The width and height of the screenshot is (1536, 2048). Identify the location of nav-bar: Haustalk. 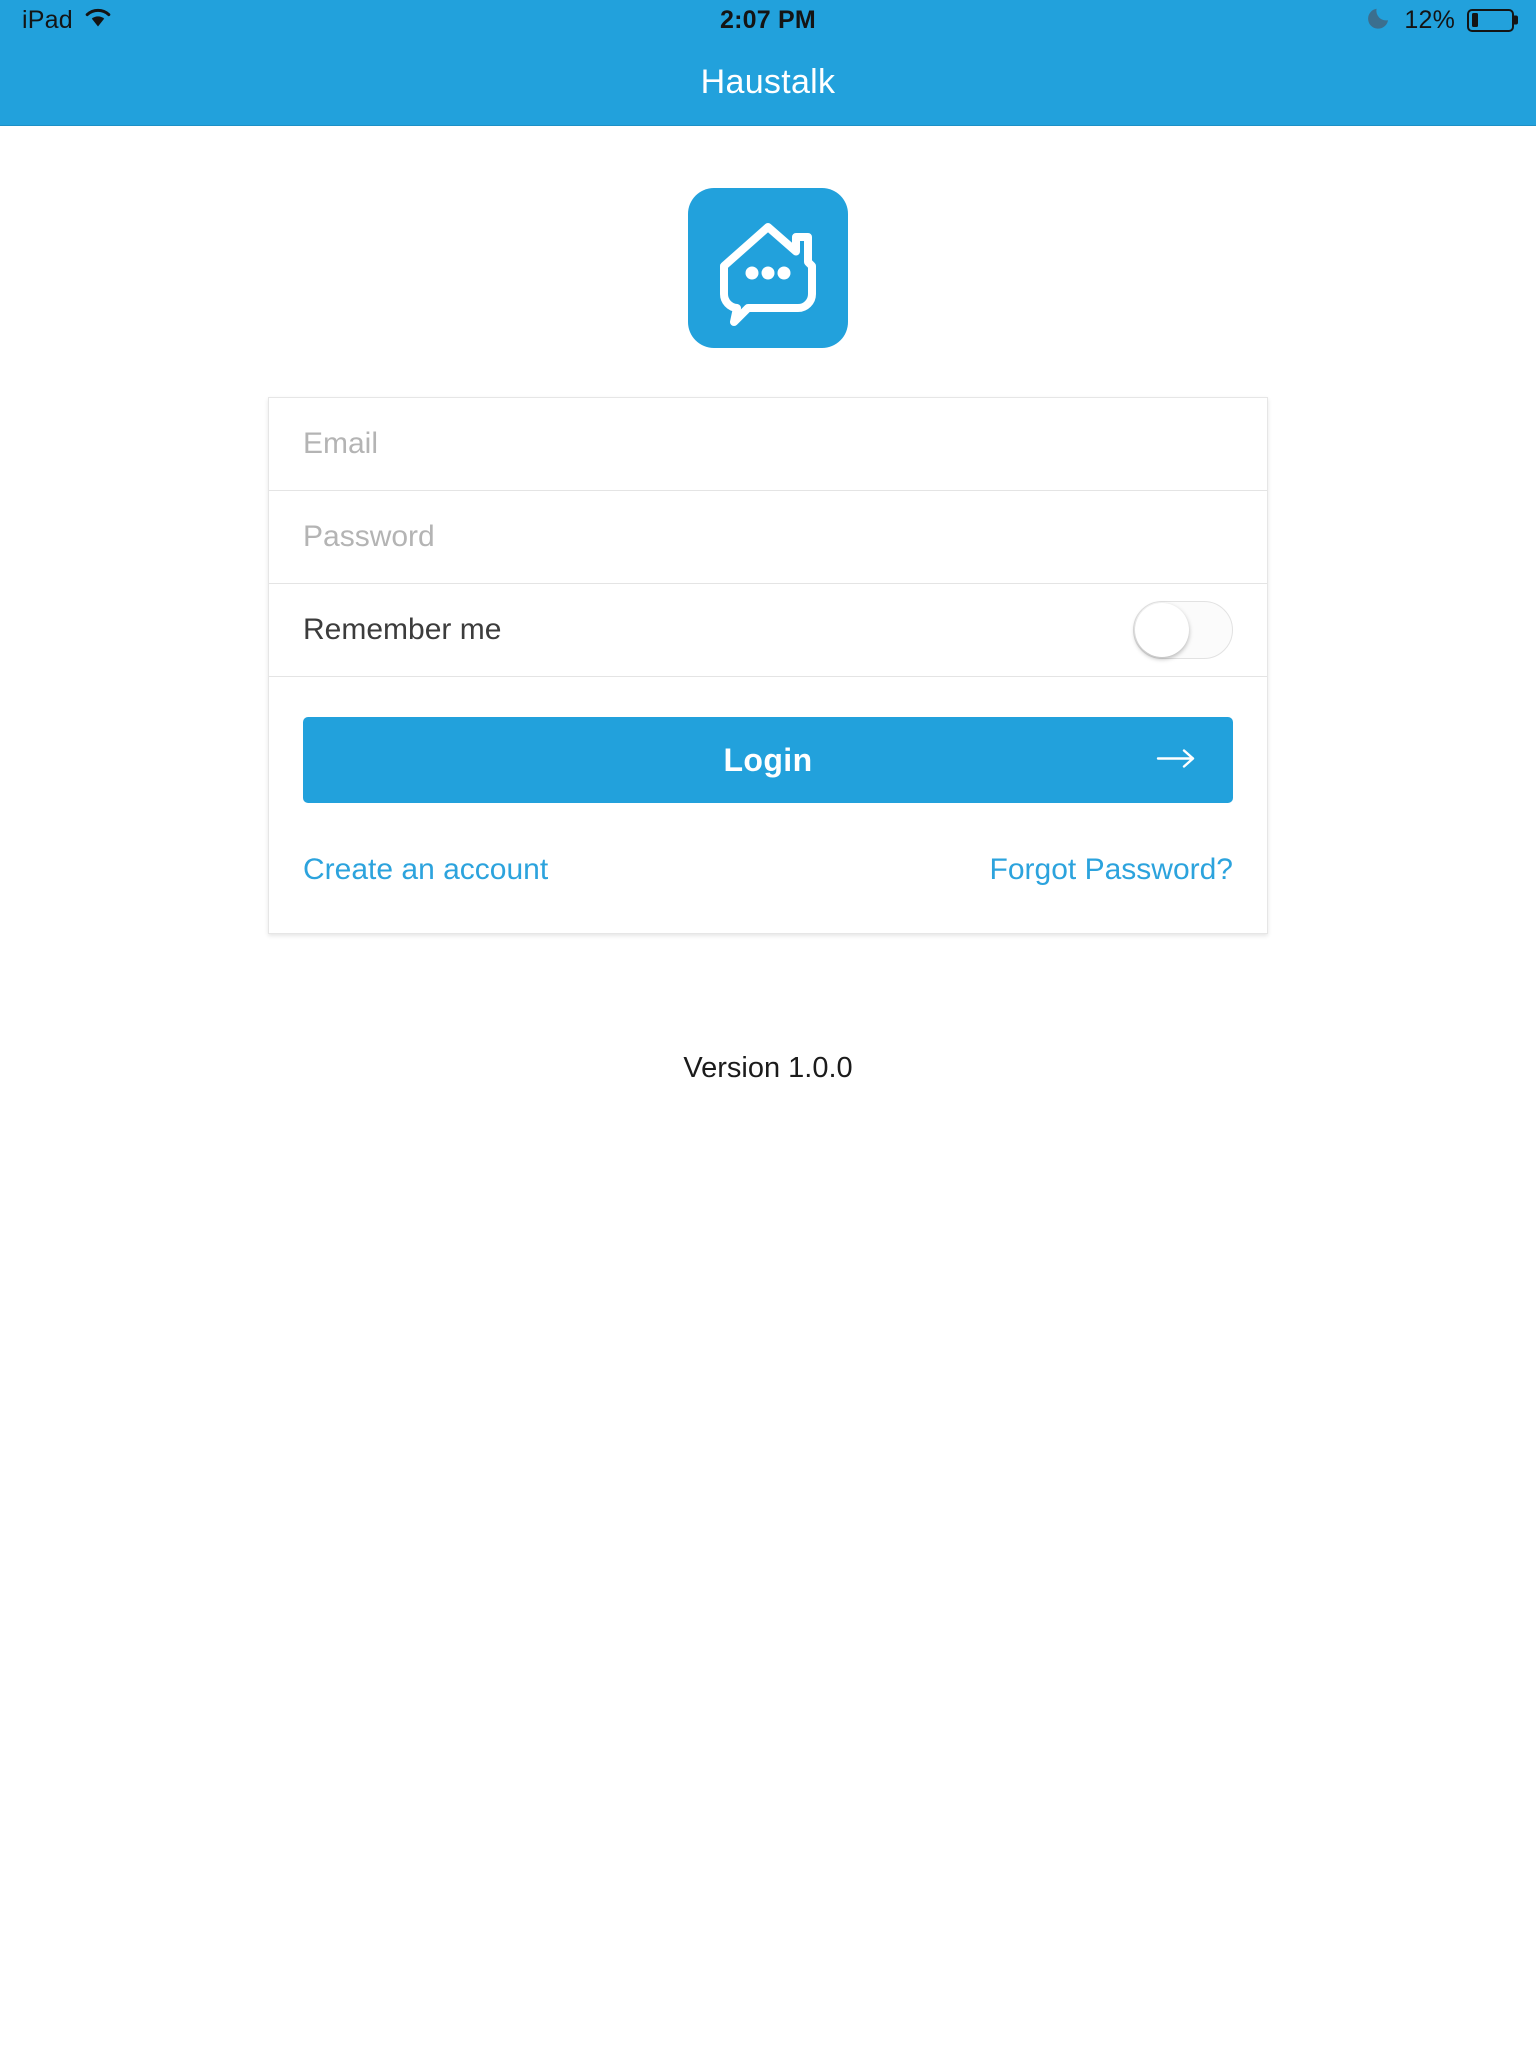
(768, 83).